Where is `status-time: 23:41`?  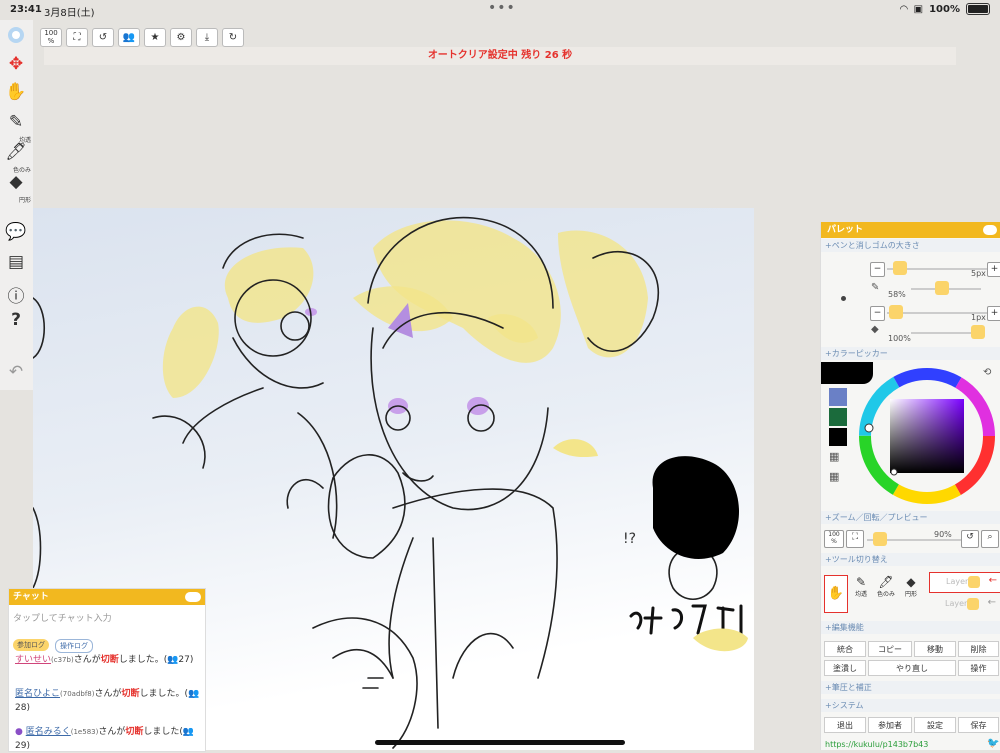
status-time: 23:41 is located at coordinates (26, 9).